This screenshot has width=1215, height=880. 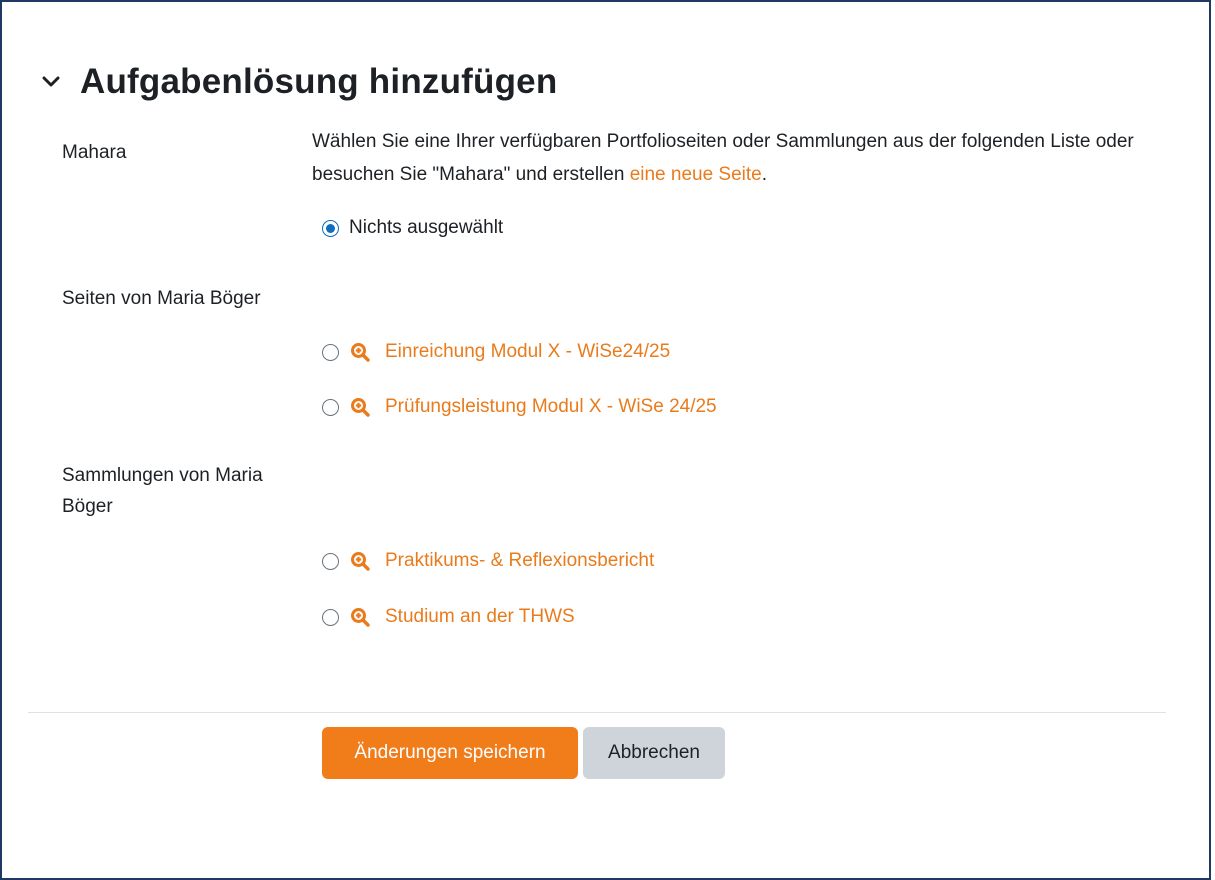 What do you see at coordinates (162, 491) in the screenshot?
I see `collections-label: Sammlungen von Maria Böger` at bounding box center [162, 491].